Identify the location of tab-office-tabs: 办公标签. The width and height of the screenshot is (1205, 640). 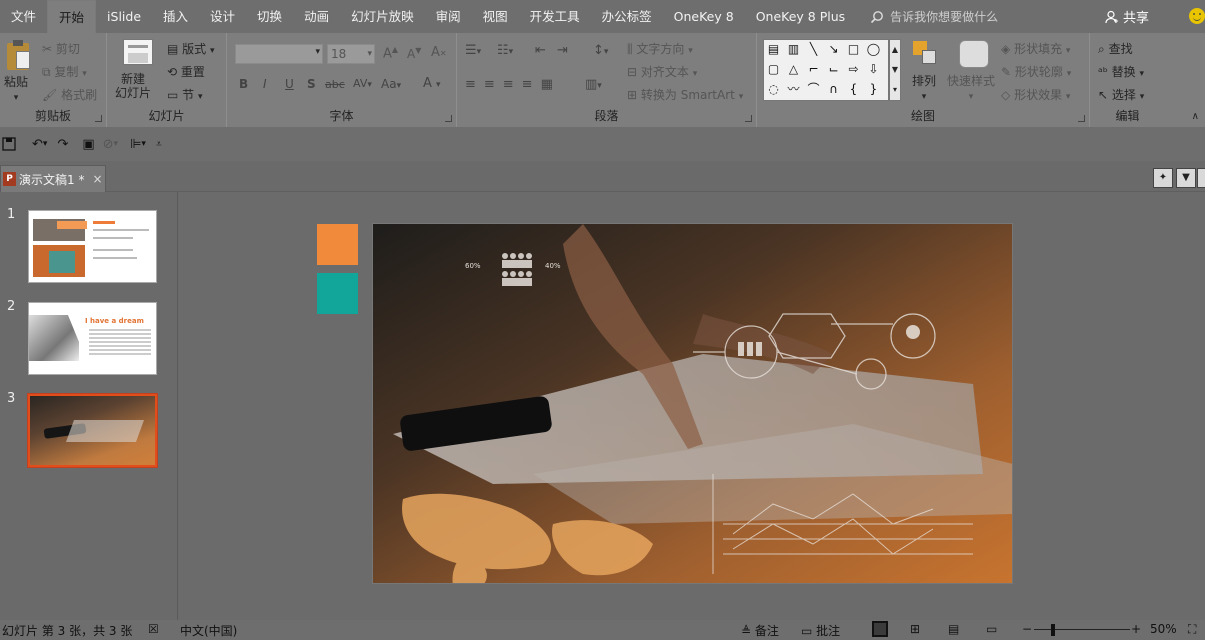
(627, 16).